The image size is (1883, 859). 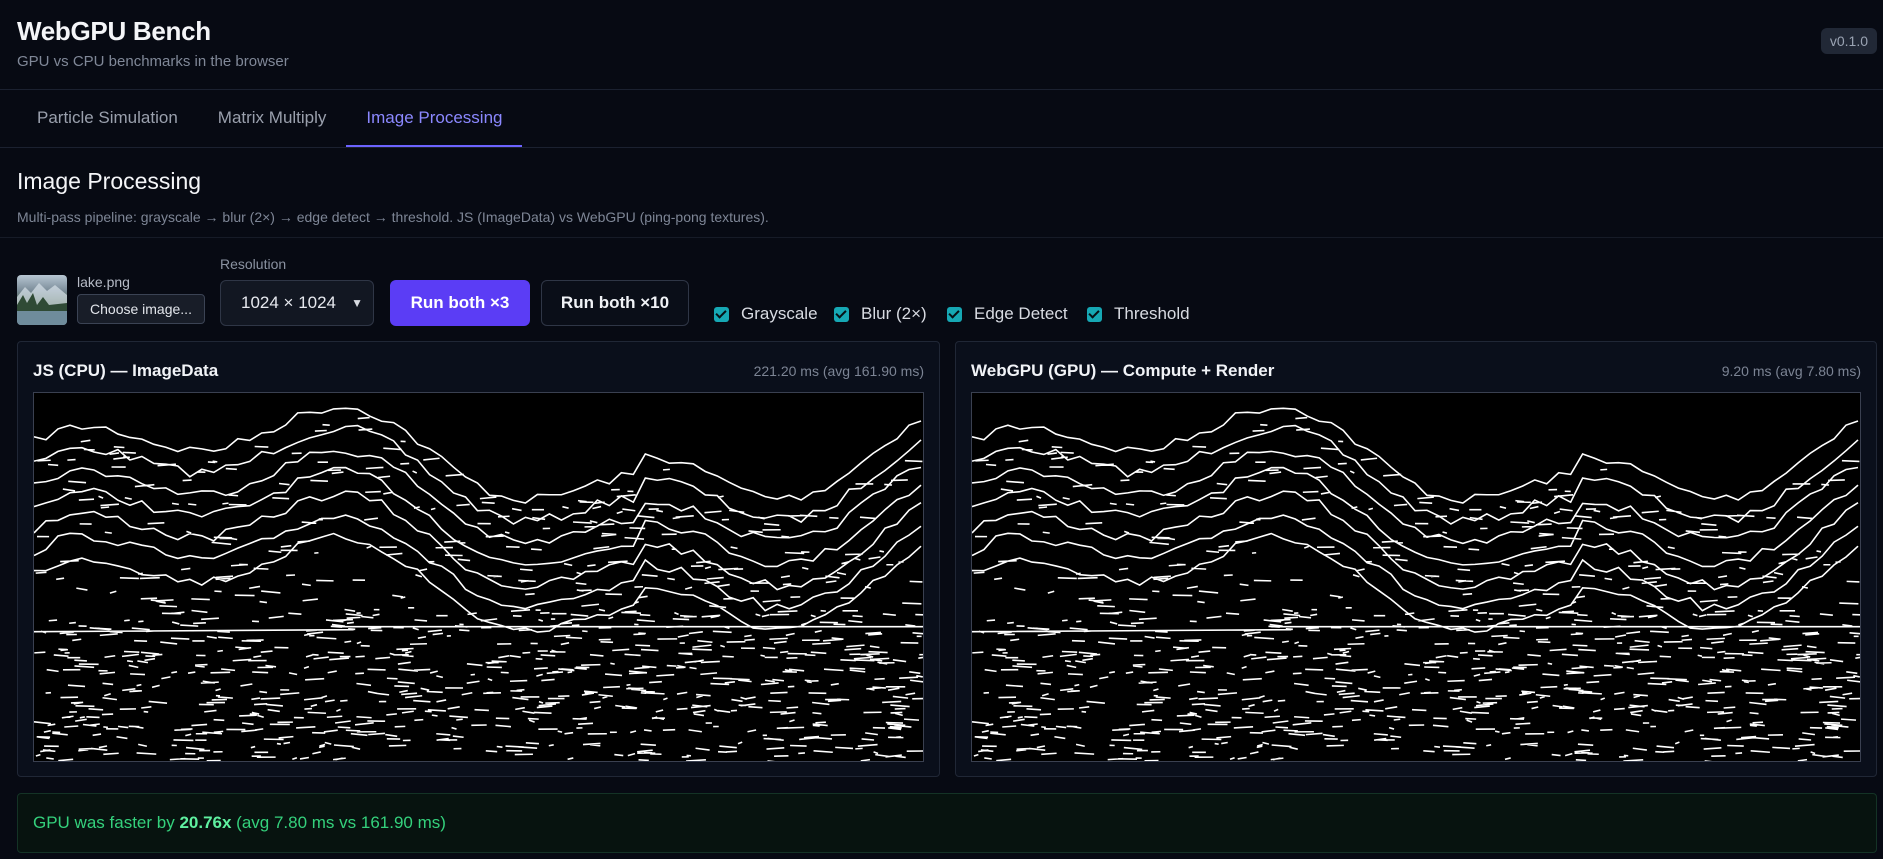 I want to click on result-suffix: (avg 7.80 ms vs 161.90 ms), so click(x=338, y=822).